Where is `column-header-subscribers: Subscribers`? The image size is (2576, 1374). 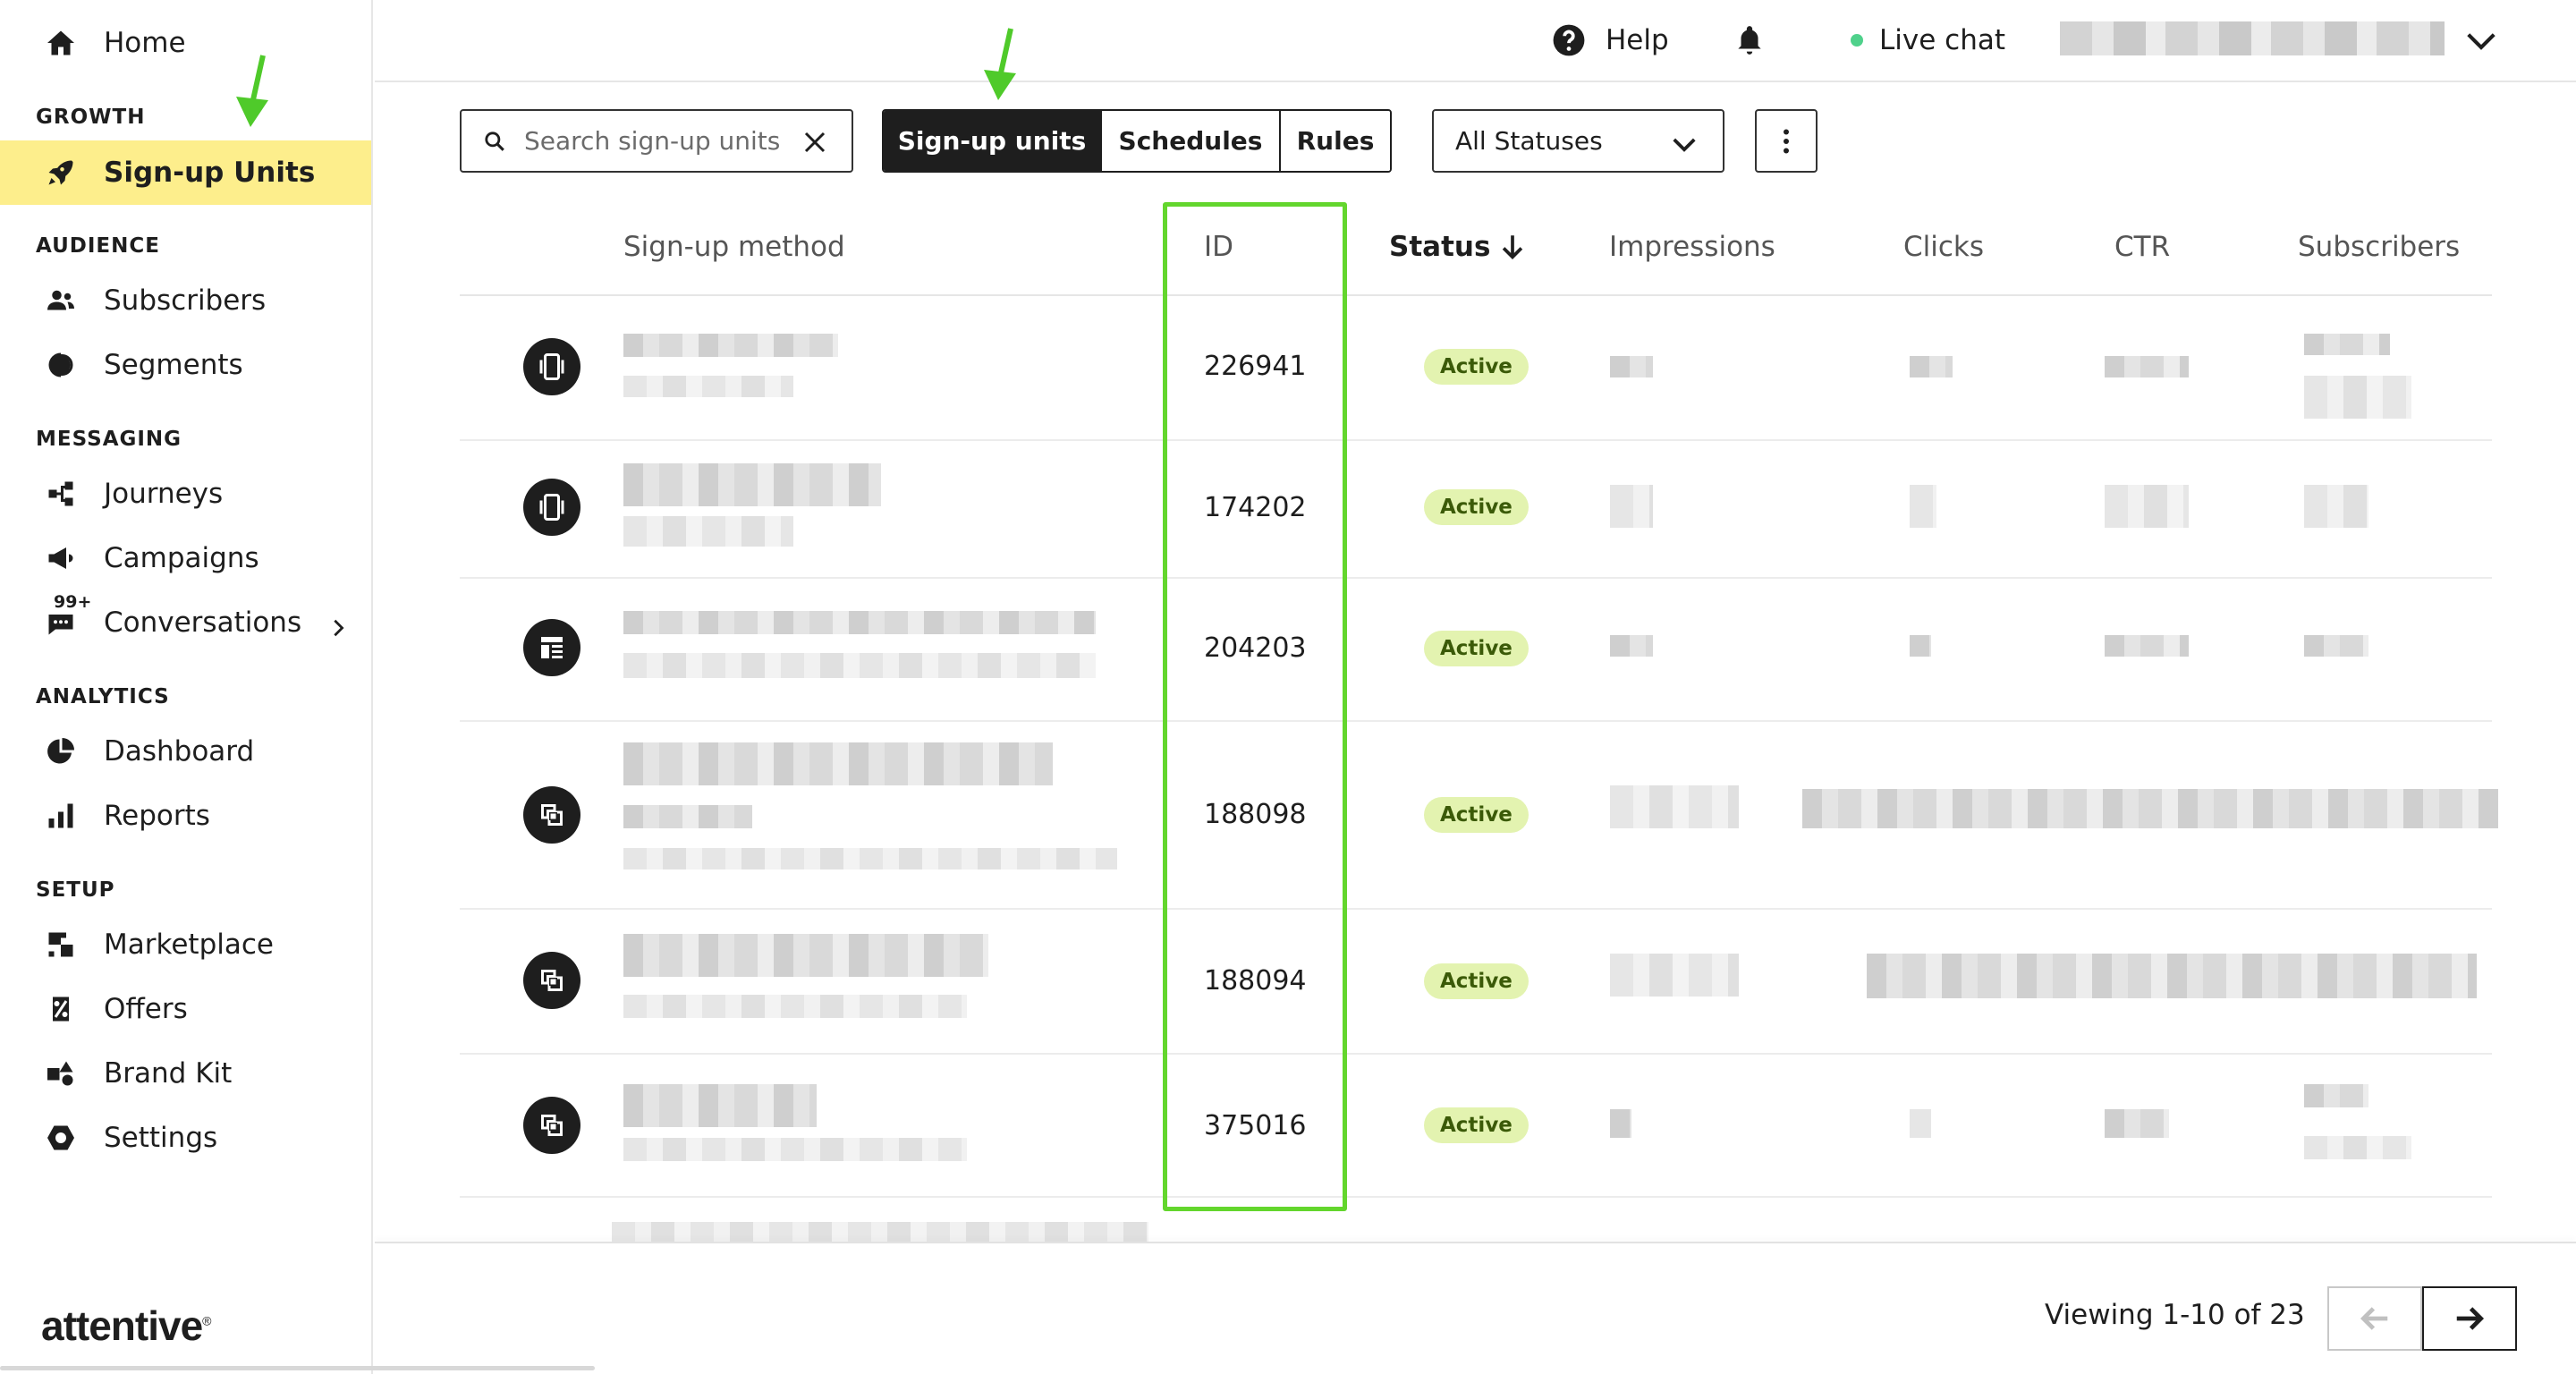 column-header-subscribers: Subscribers is located at coordinates (2379, 247).